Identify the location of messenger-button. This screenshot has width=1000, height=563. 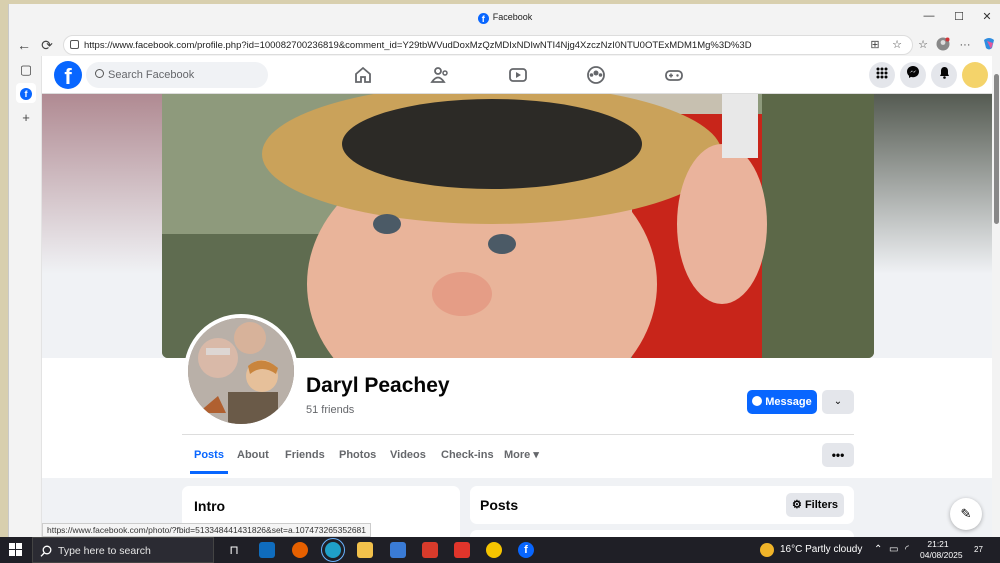
(913, 75).